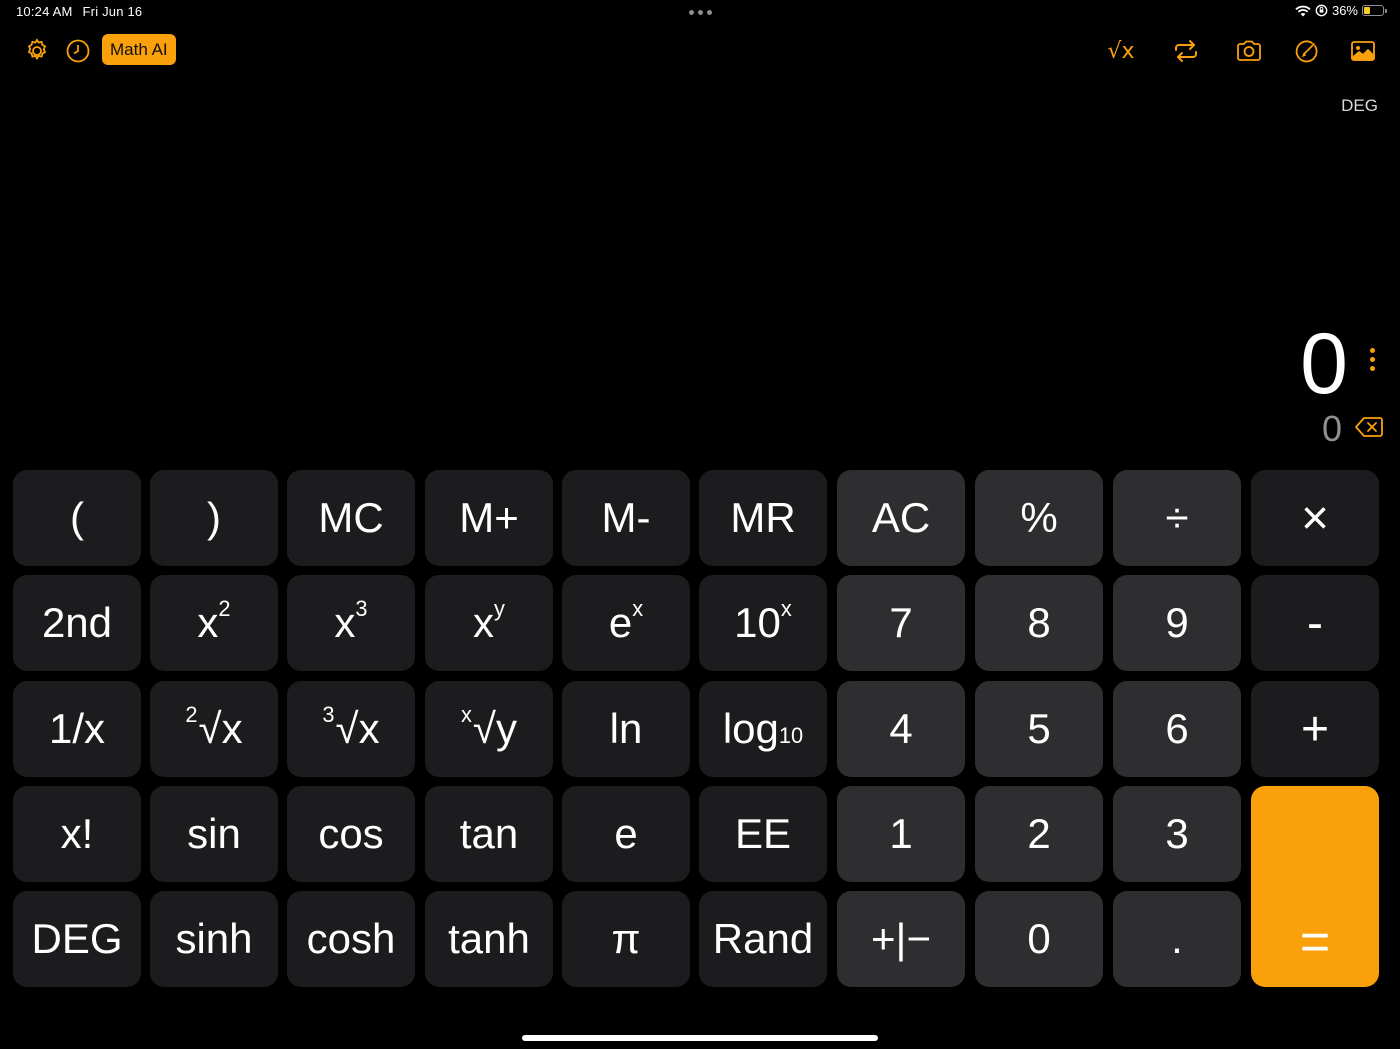 The image size is (1400, 1049). What do you see at coordinates (1331, 428) in the screenshot?
I see `display-expression: 0` at bounding box center [1331, 428].